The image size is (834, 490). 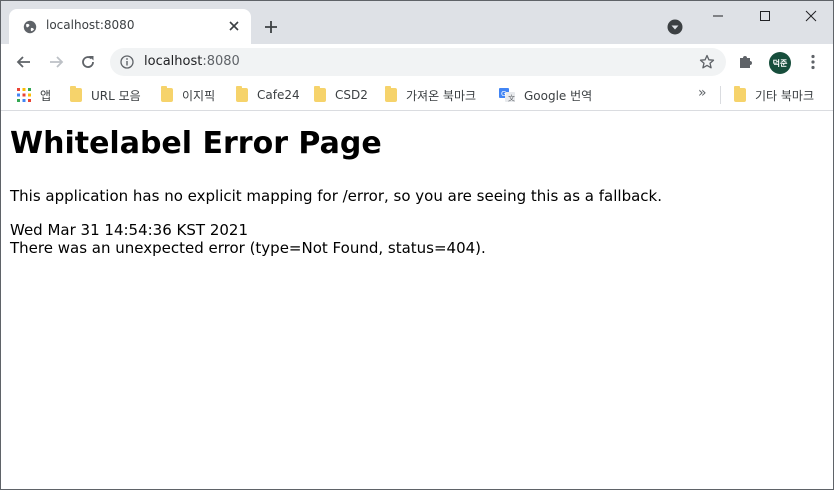 I want to click on svg-text: G, so click(x=503, y=94).